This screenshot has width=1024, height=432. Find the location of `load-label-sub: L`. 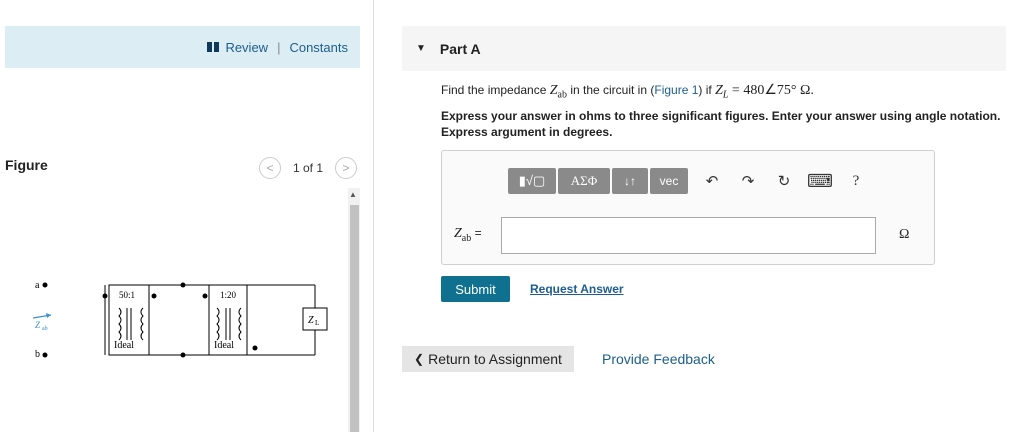

load-label-sub: L is located at coordinates (317, 323).